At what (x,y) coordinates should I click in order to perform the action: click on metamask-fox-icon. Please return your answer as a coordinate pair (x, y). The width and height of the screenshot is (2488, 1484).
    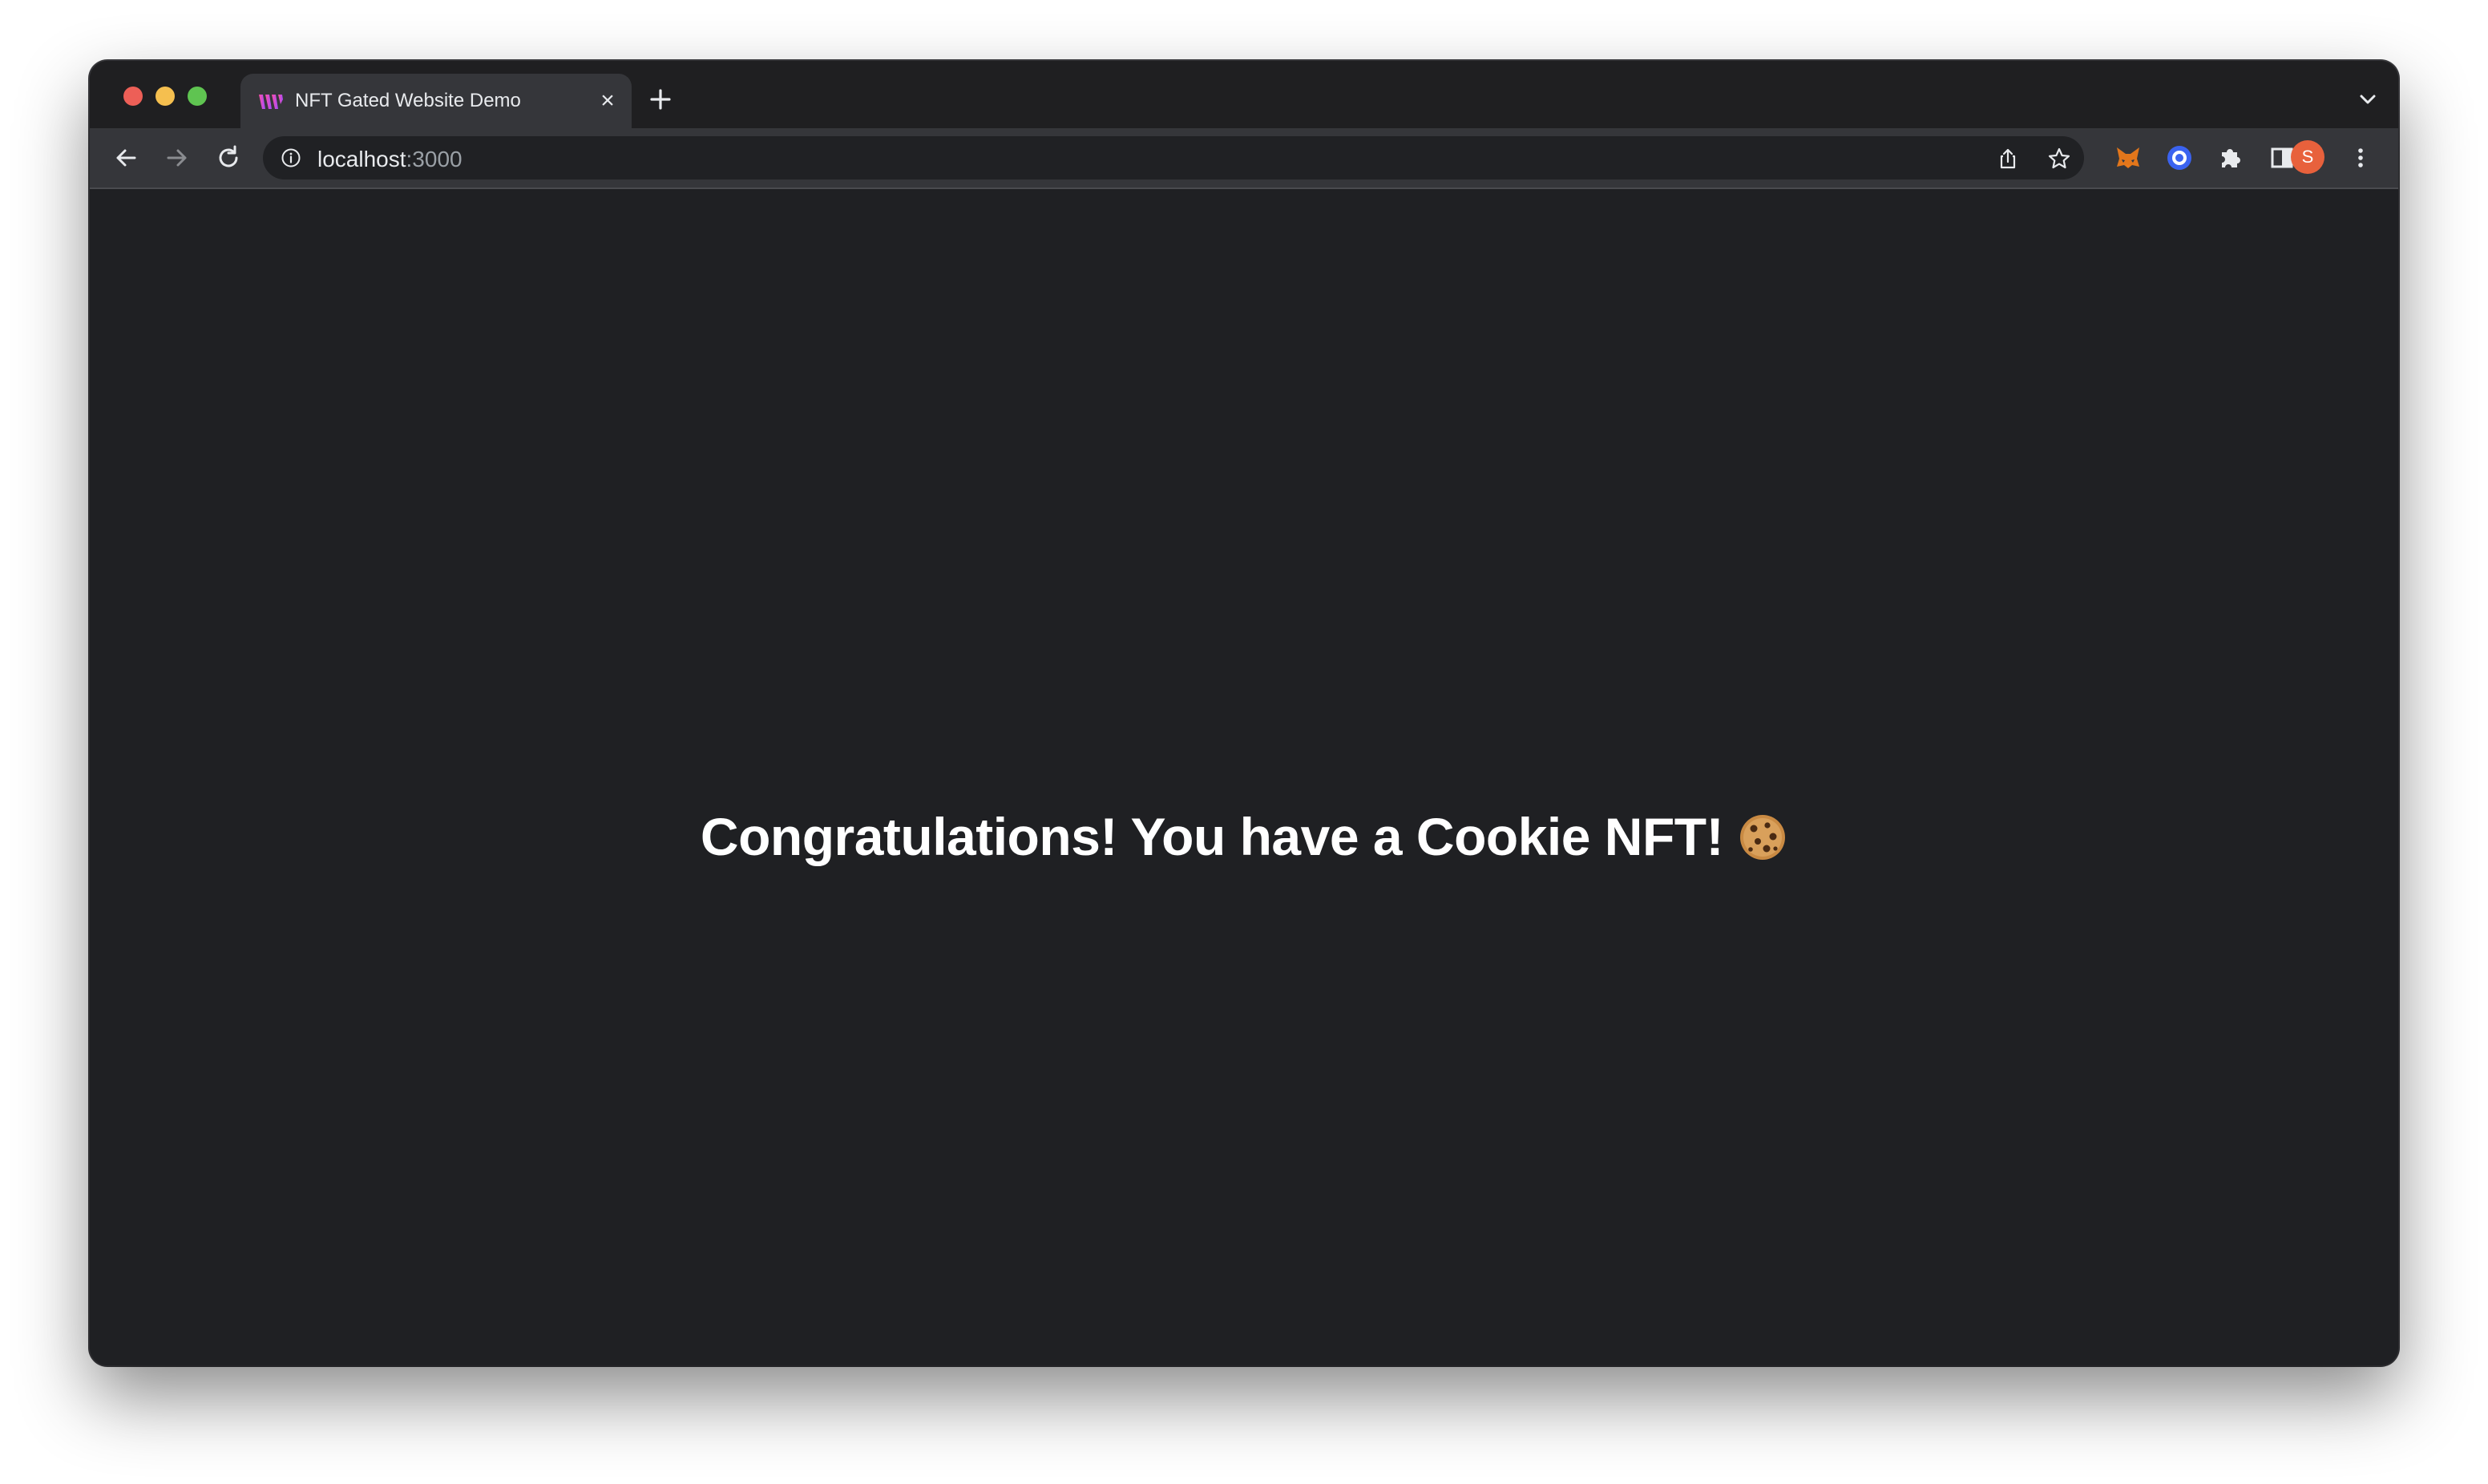
    Looking at the image, I should click on (2128, 158).